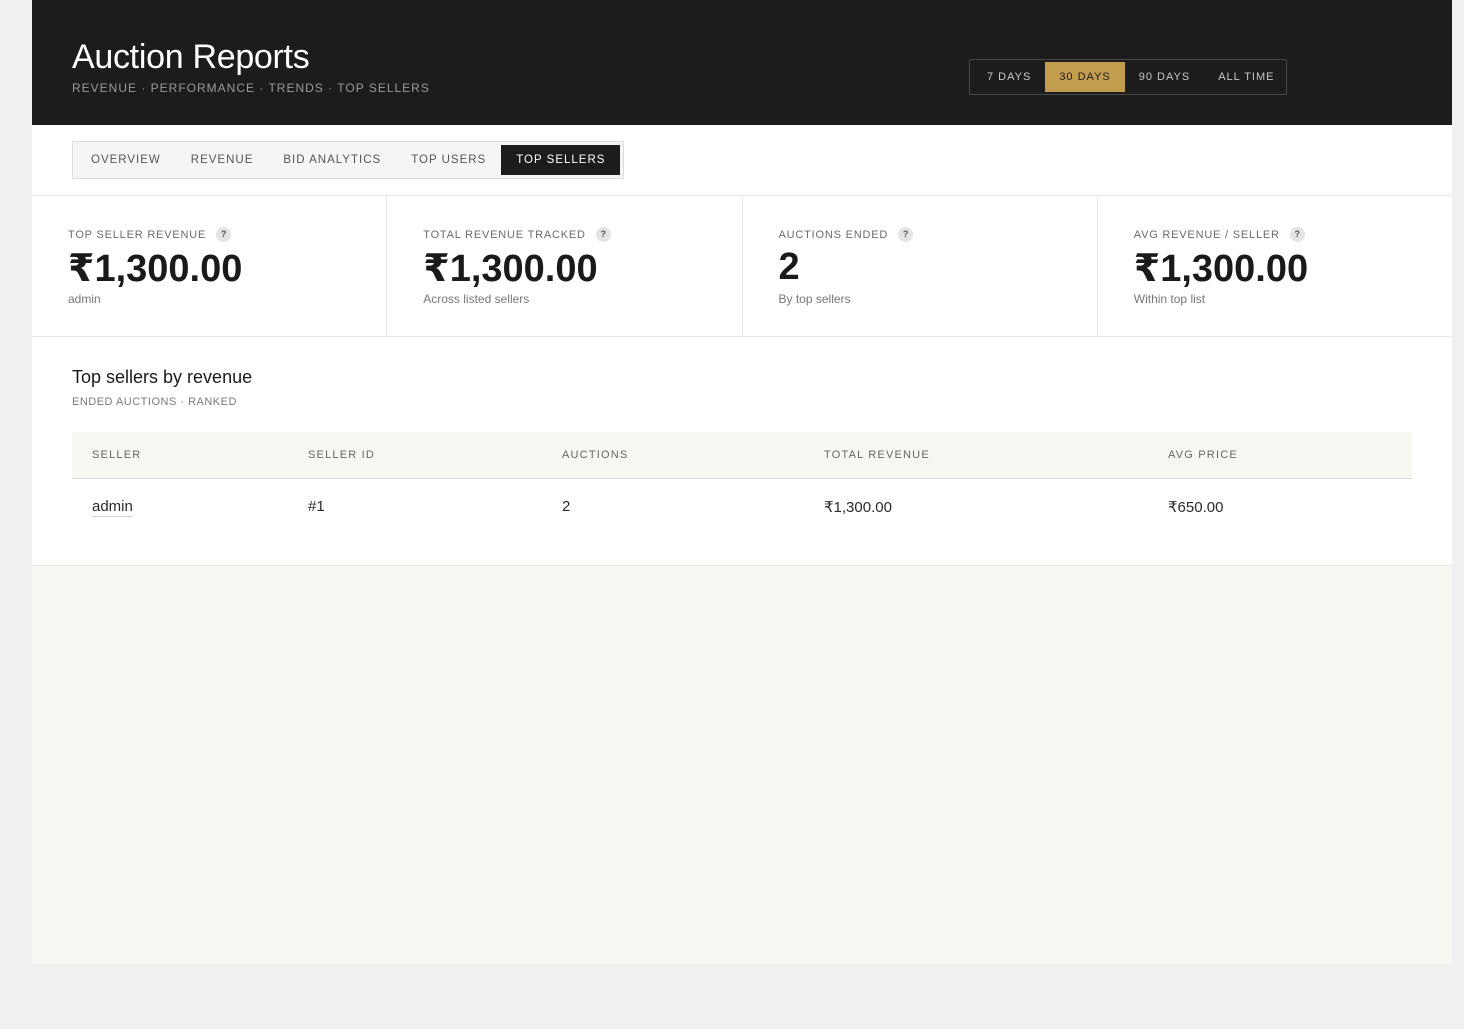 This screenshot has height=1029, width=1464. I want to click on stat-card-top-seller-revenue: TOP SELLER REVENUE ? ₹1,300.00 admin, so click(210, 266).